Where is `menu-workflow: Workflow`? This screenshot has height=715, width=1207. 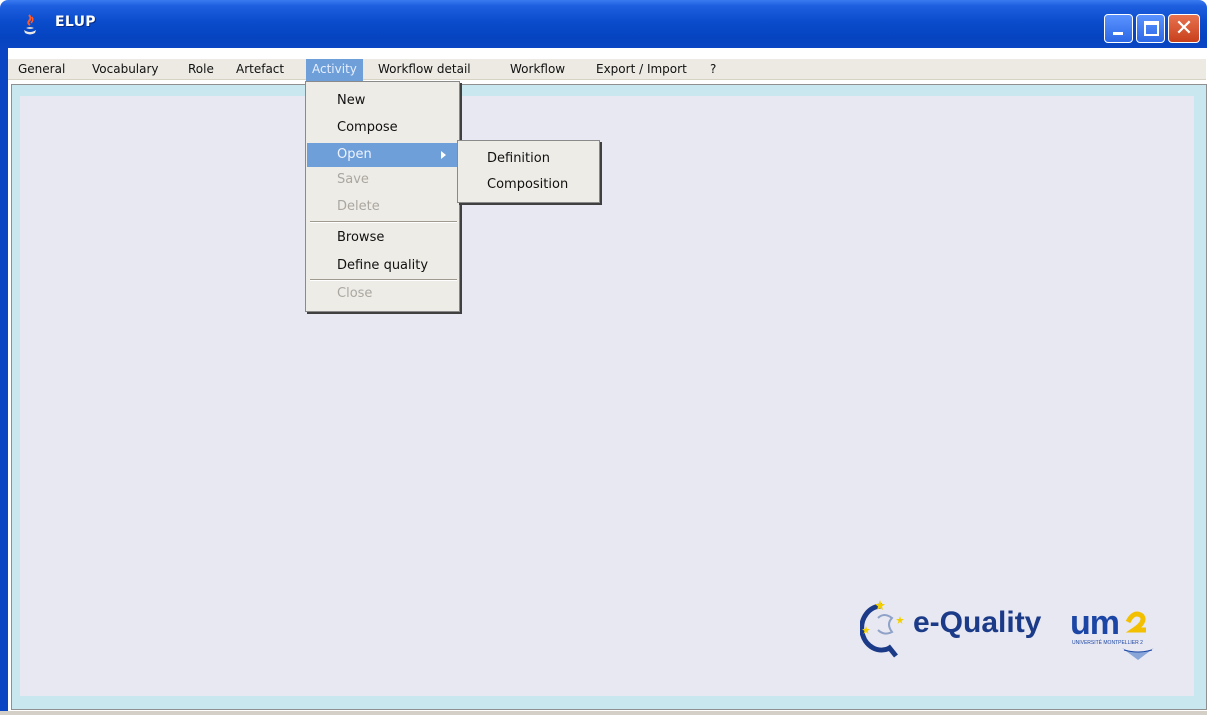 menu-workflow: Workflow is located at coordinates (537, 70).